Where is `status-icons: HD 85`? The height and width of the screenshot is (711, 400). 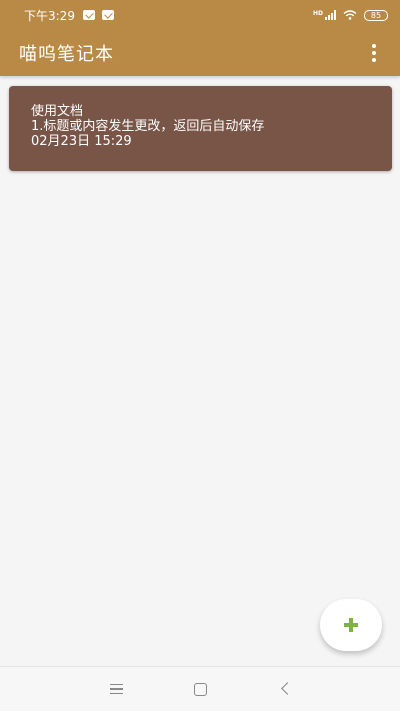 status-icons: HD 85 is located at coordinates (350, 15).